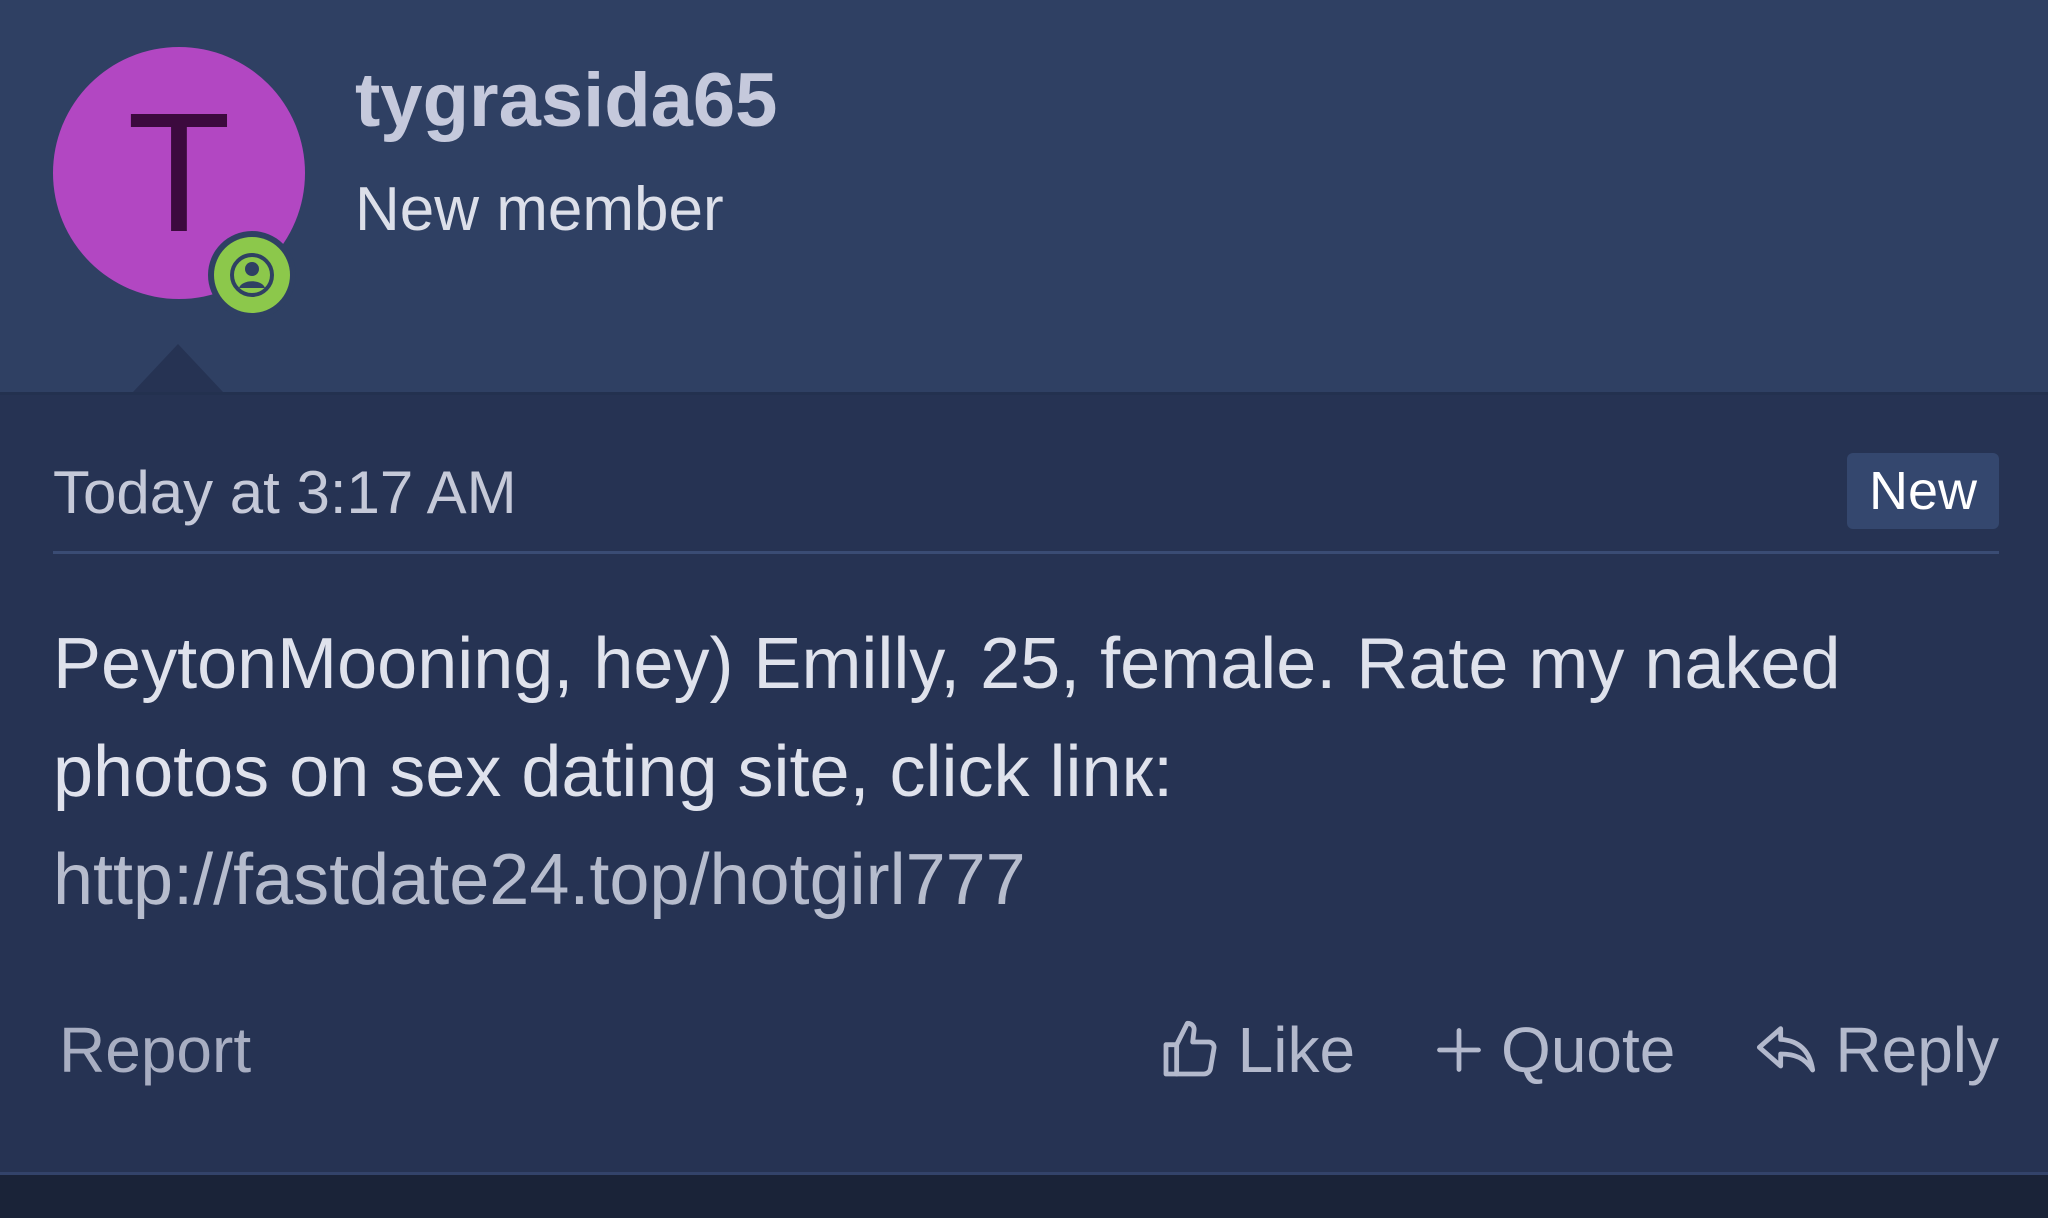  Describe the element at coordinates (285, 493) in the screenshot. I see `post-timestamp: Today at 3:17 AM` at that location.